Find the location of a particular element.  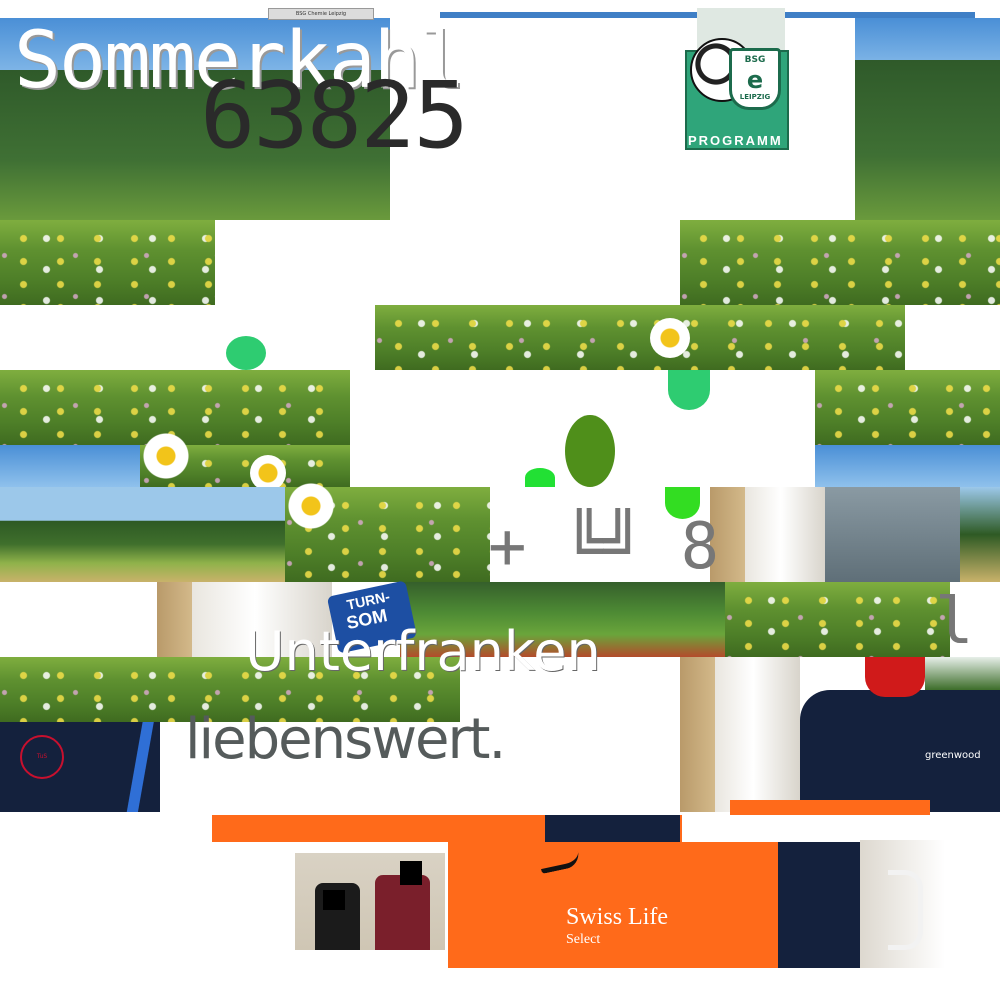

glyph-fragment: + ╚╝ 8 is located at coordinates (604, 547).